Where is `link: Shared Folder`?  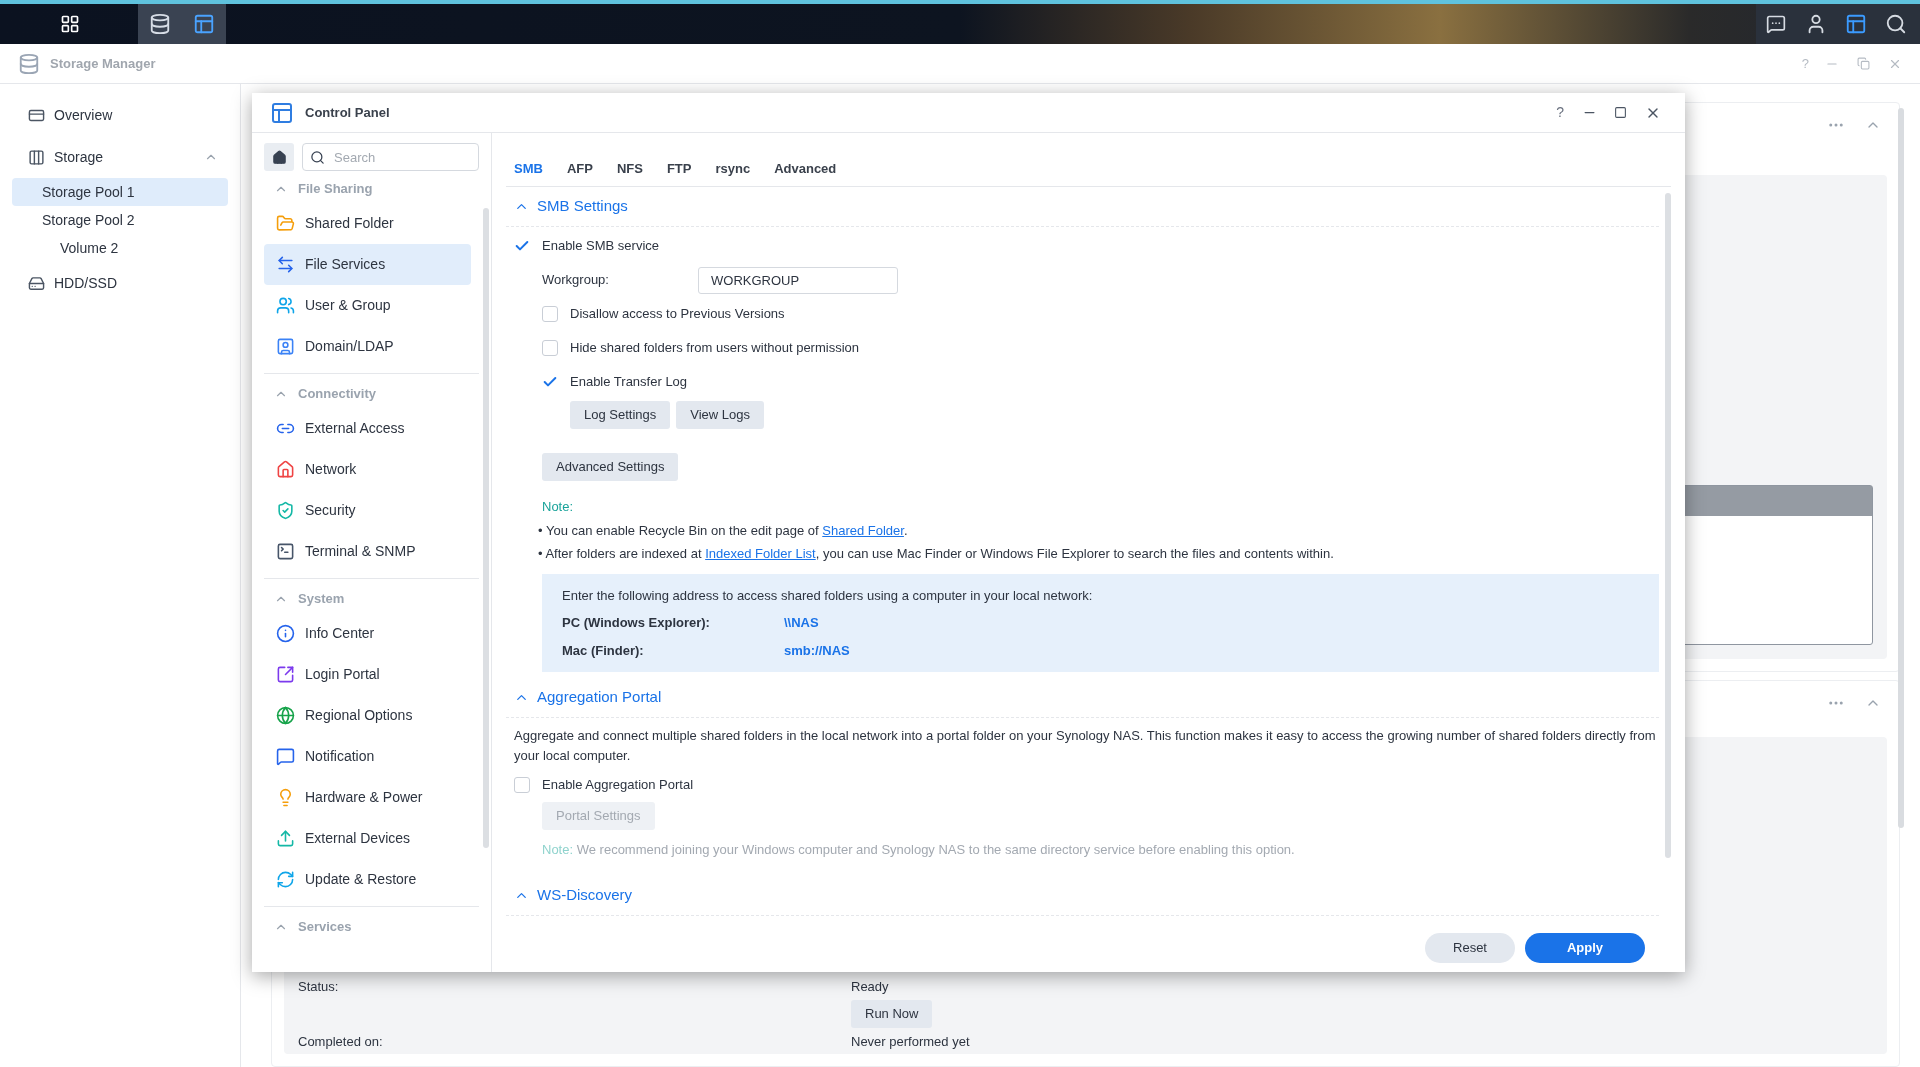 link: Shared Folder is located at coordinates (863, 530).